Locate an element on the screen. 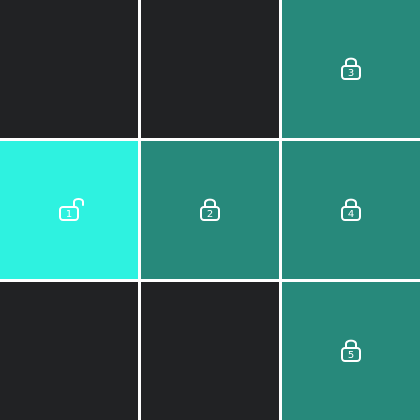 The width and height of the screenshot is (420, 420). lock-number: 1 is located at coordinates (69, 214).